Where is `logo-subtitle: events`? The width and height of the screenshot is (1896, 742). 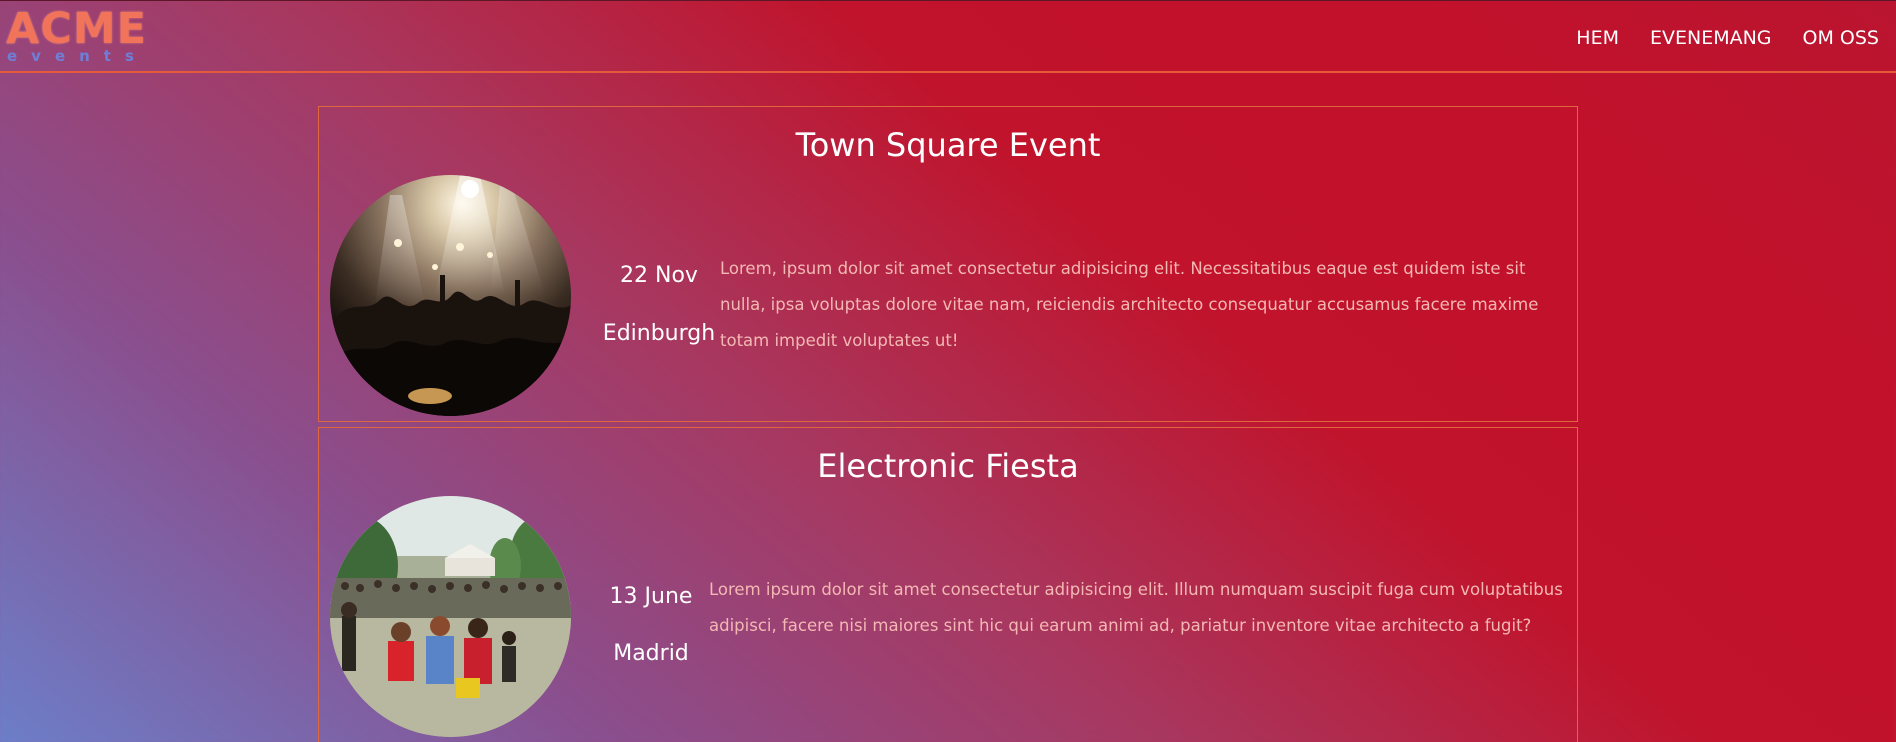 logo-subtitle: events is located at coordinates (77, 56).